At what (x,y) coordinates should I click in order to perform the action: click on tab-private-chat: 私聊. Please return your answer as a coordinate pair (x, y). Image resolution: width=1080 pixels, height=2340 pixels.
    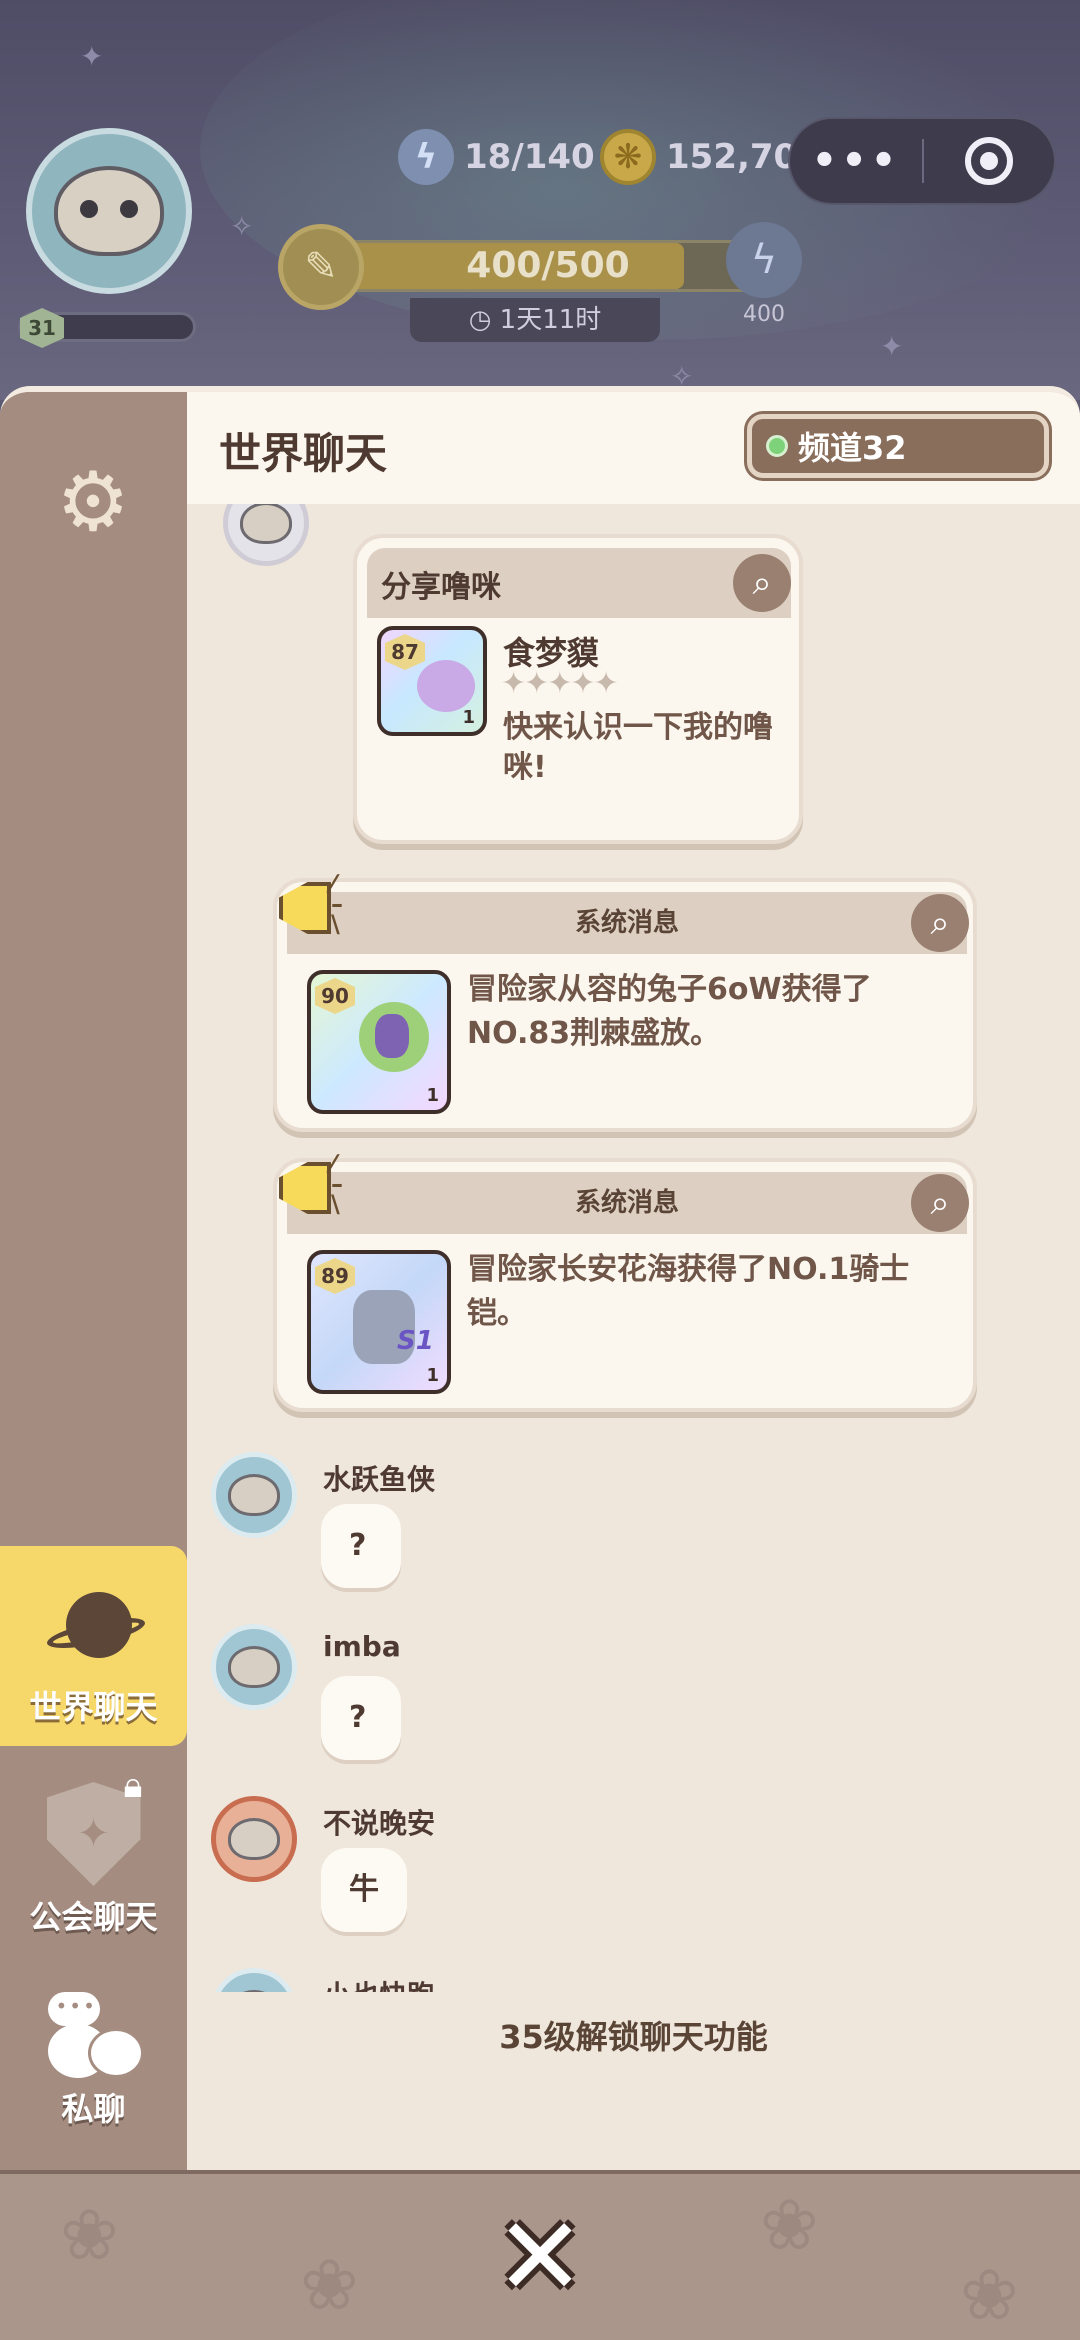
    Looking at the image, I should click on (93, 2048).